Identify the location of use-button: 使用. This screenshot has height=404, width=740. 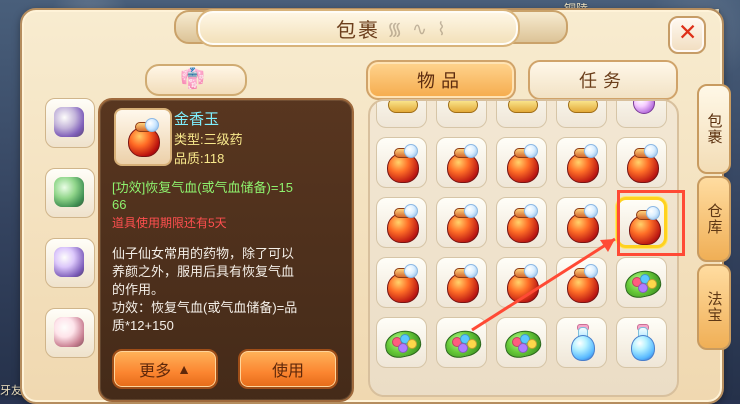
(288, 369).